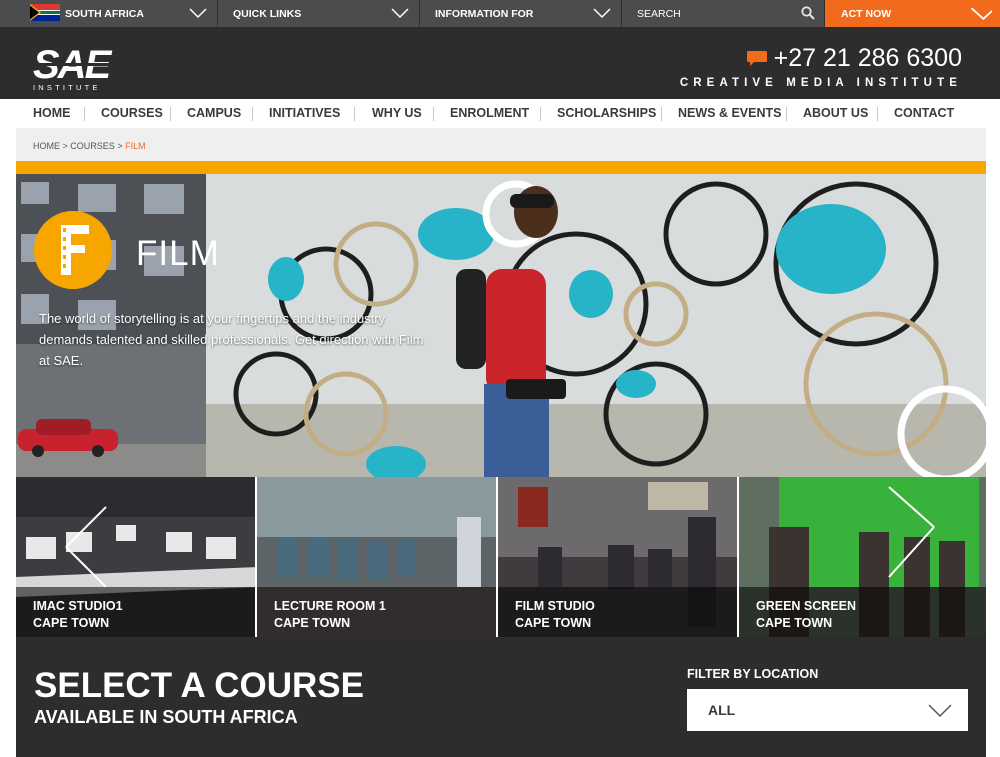 The width and height of the screenshot is (1000, 757). What do you see at coordinates (618, 557) in the screenshot?
I see `gallery-tile-film-studio: FILM STUDIO CAPE TOWN` at bounding box center [618, 557].